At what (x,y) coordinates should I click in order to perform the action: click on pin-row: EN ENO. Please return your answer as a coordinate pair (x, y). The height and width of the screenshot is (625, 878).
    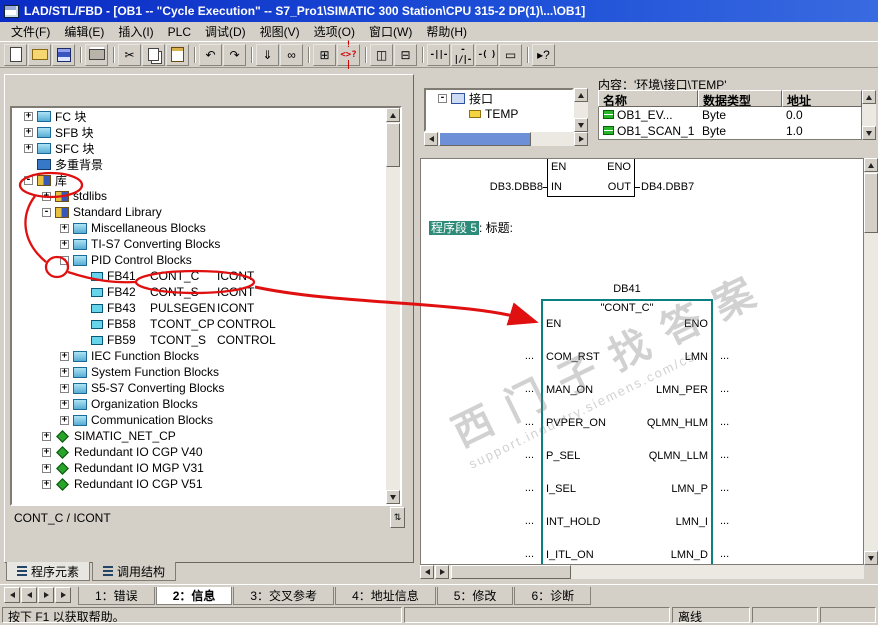
    Looking at the image, I should click on (636, 333).